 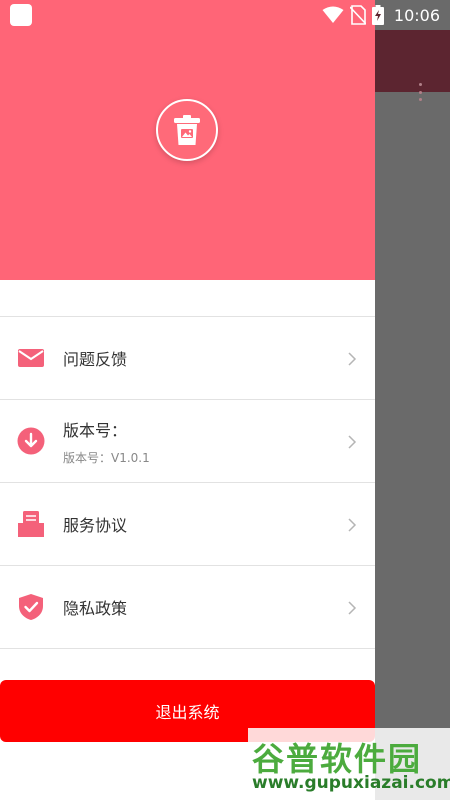 I want to click on watermark-url: www.gupuxiazai.com, so click(x=351, y=783).